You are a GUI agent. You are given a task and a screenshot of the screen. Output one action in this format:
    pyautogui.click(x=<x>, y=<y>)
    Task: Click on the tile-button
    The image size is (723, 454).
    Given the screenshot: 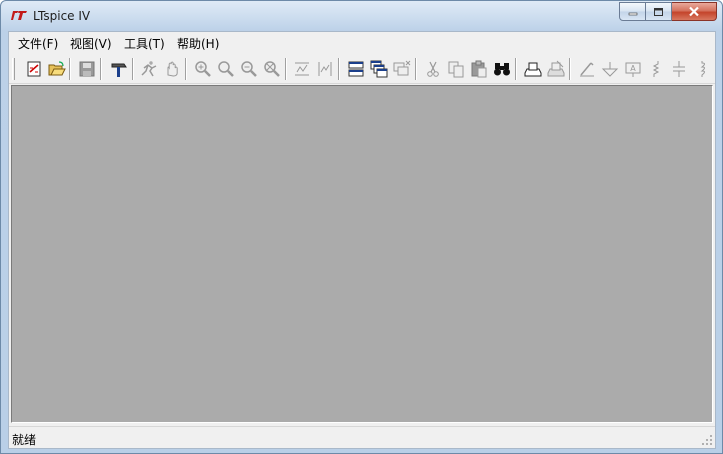 What is the action you would take?
    pyautogui.click(x=356, y=69)
    